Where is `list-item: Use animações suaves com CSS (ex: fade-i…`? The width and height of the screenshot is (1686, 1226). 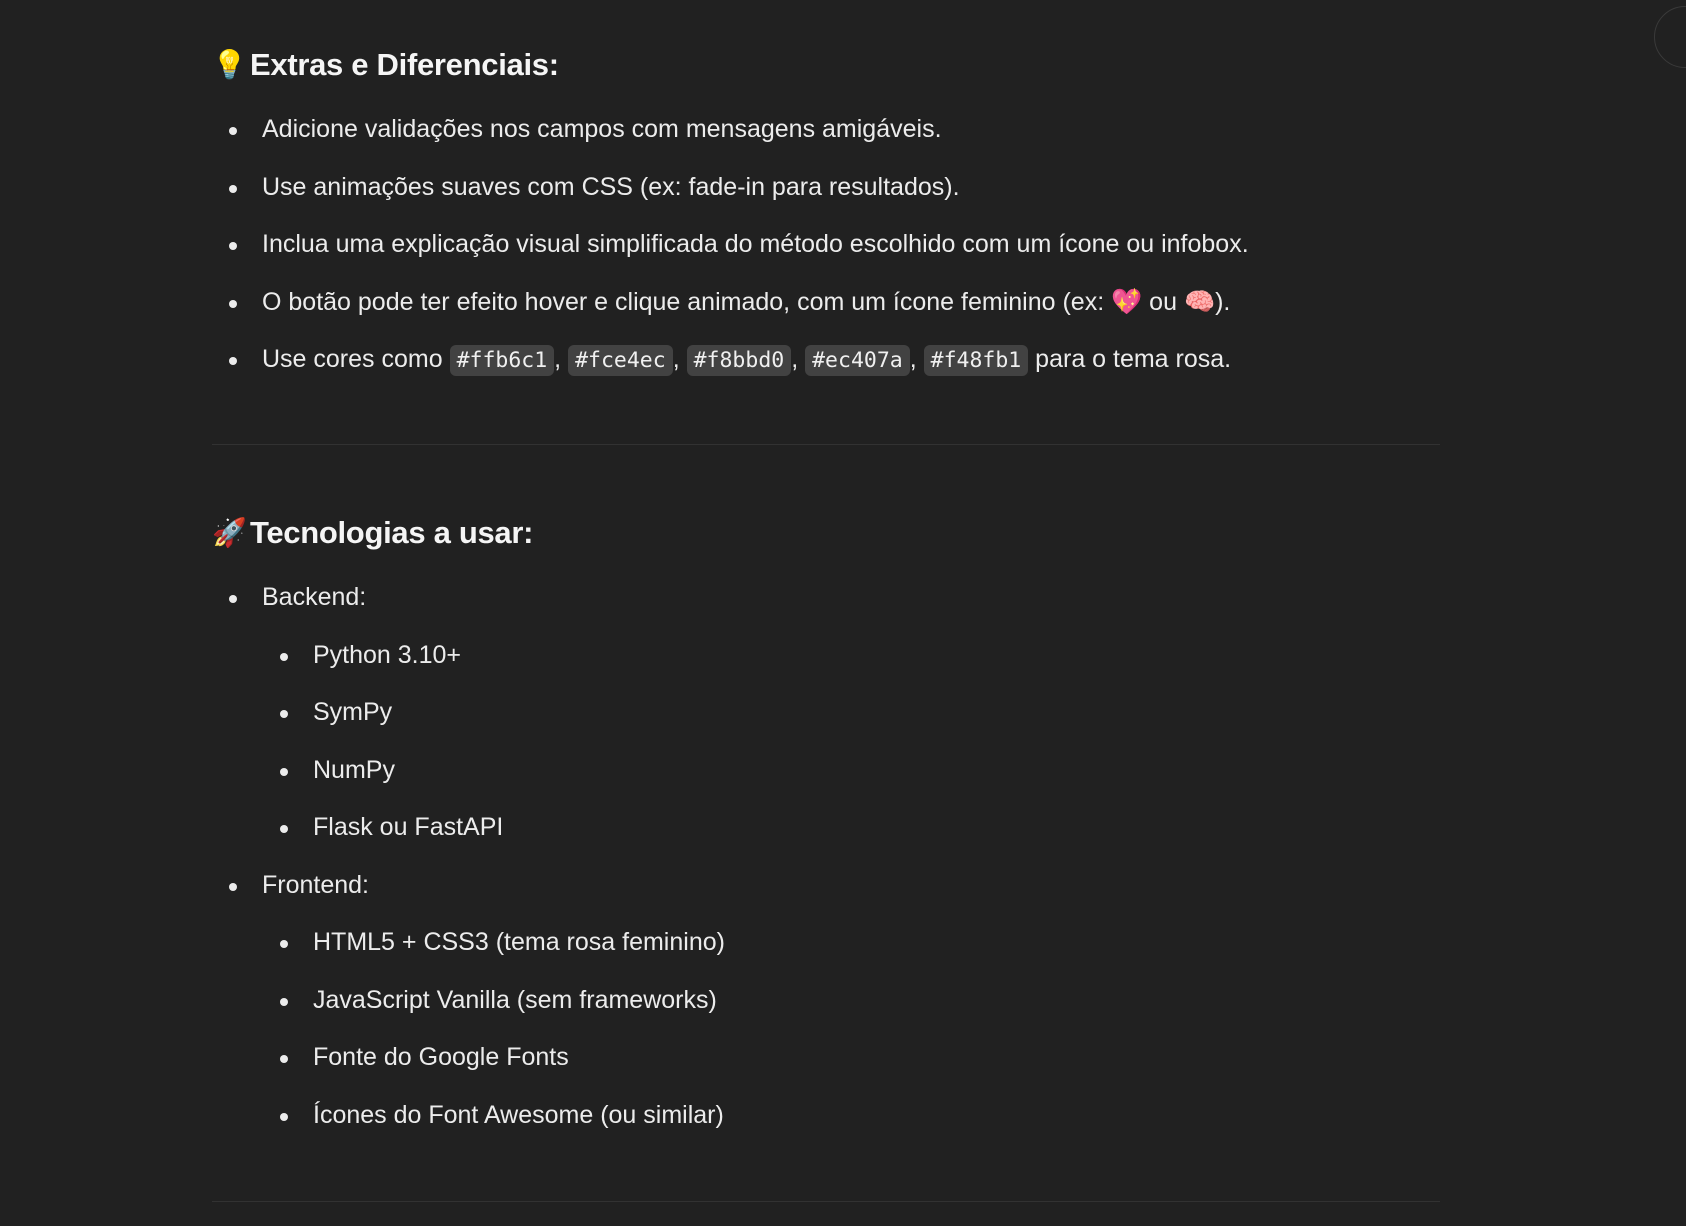 list-item: Use animações suaves com CSS (ex: fade-i… is located at coordinates (826, 187).